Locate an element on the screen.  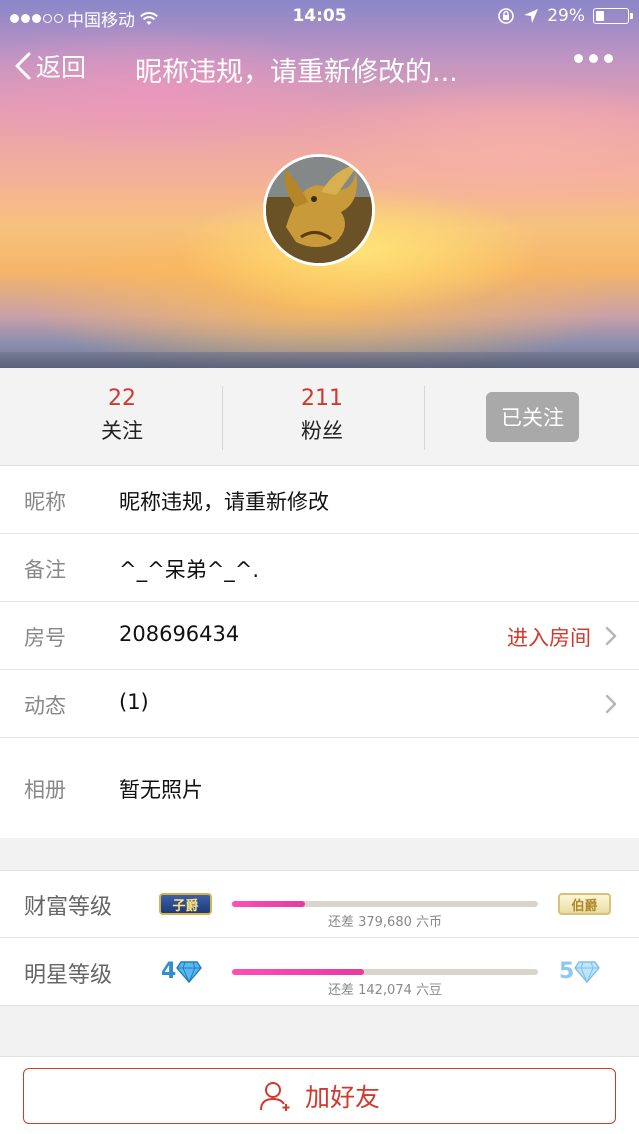
star-remaining-note: 还差 142,074 六豆 is located at coordinates (385, 990).